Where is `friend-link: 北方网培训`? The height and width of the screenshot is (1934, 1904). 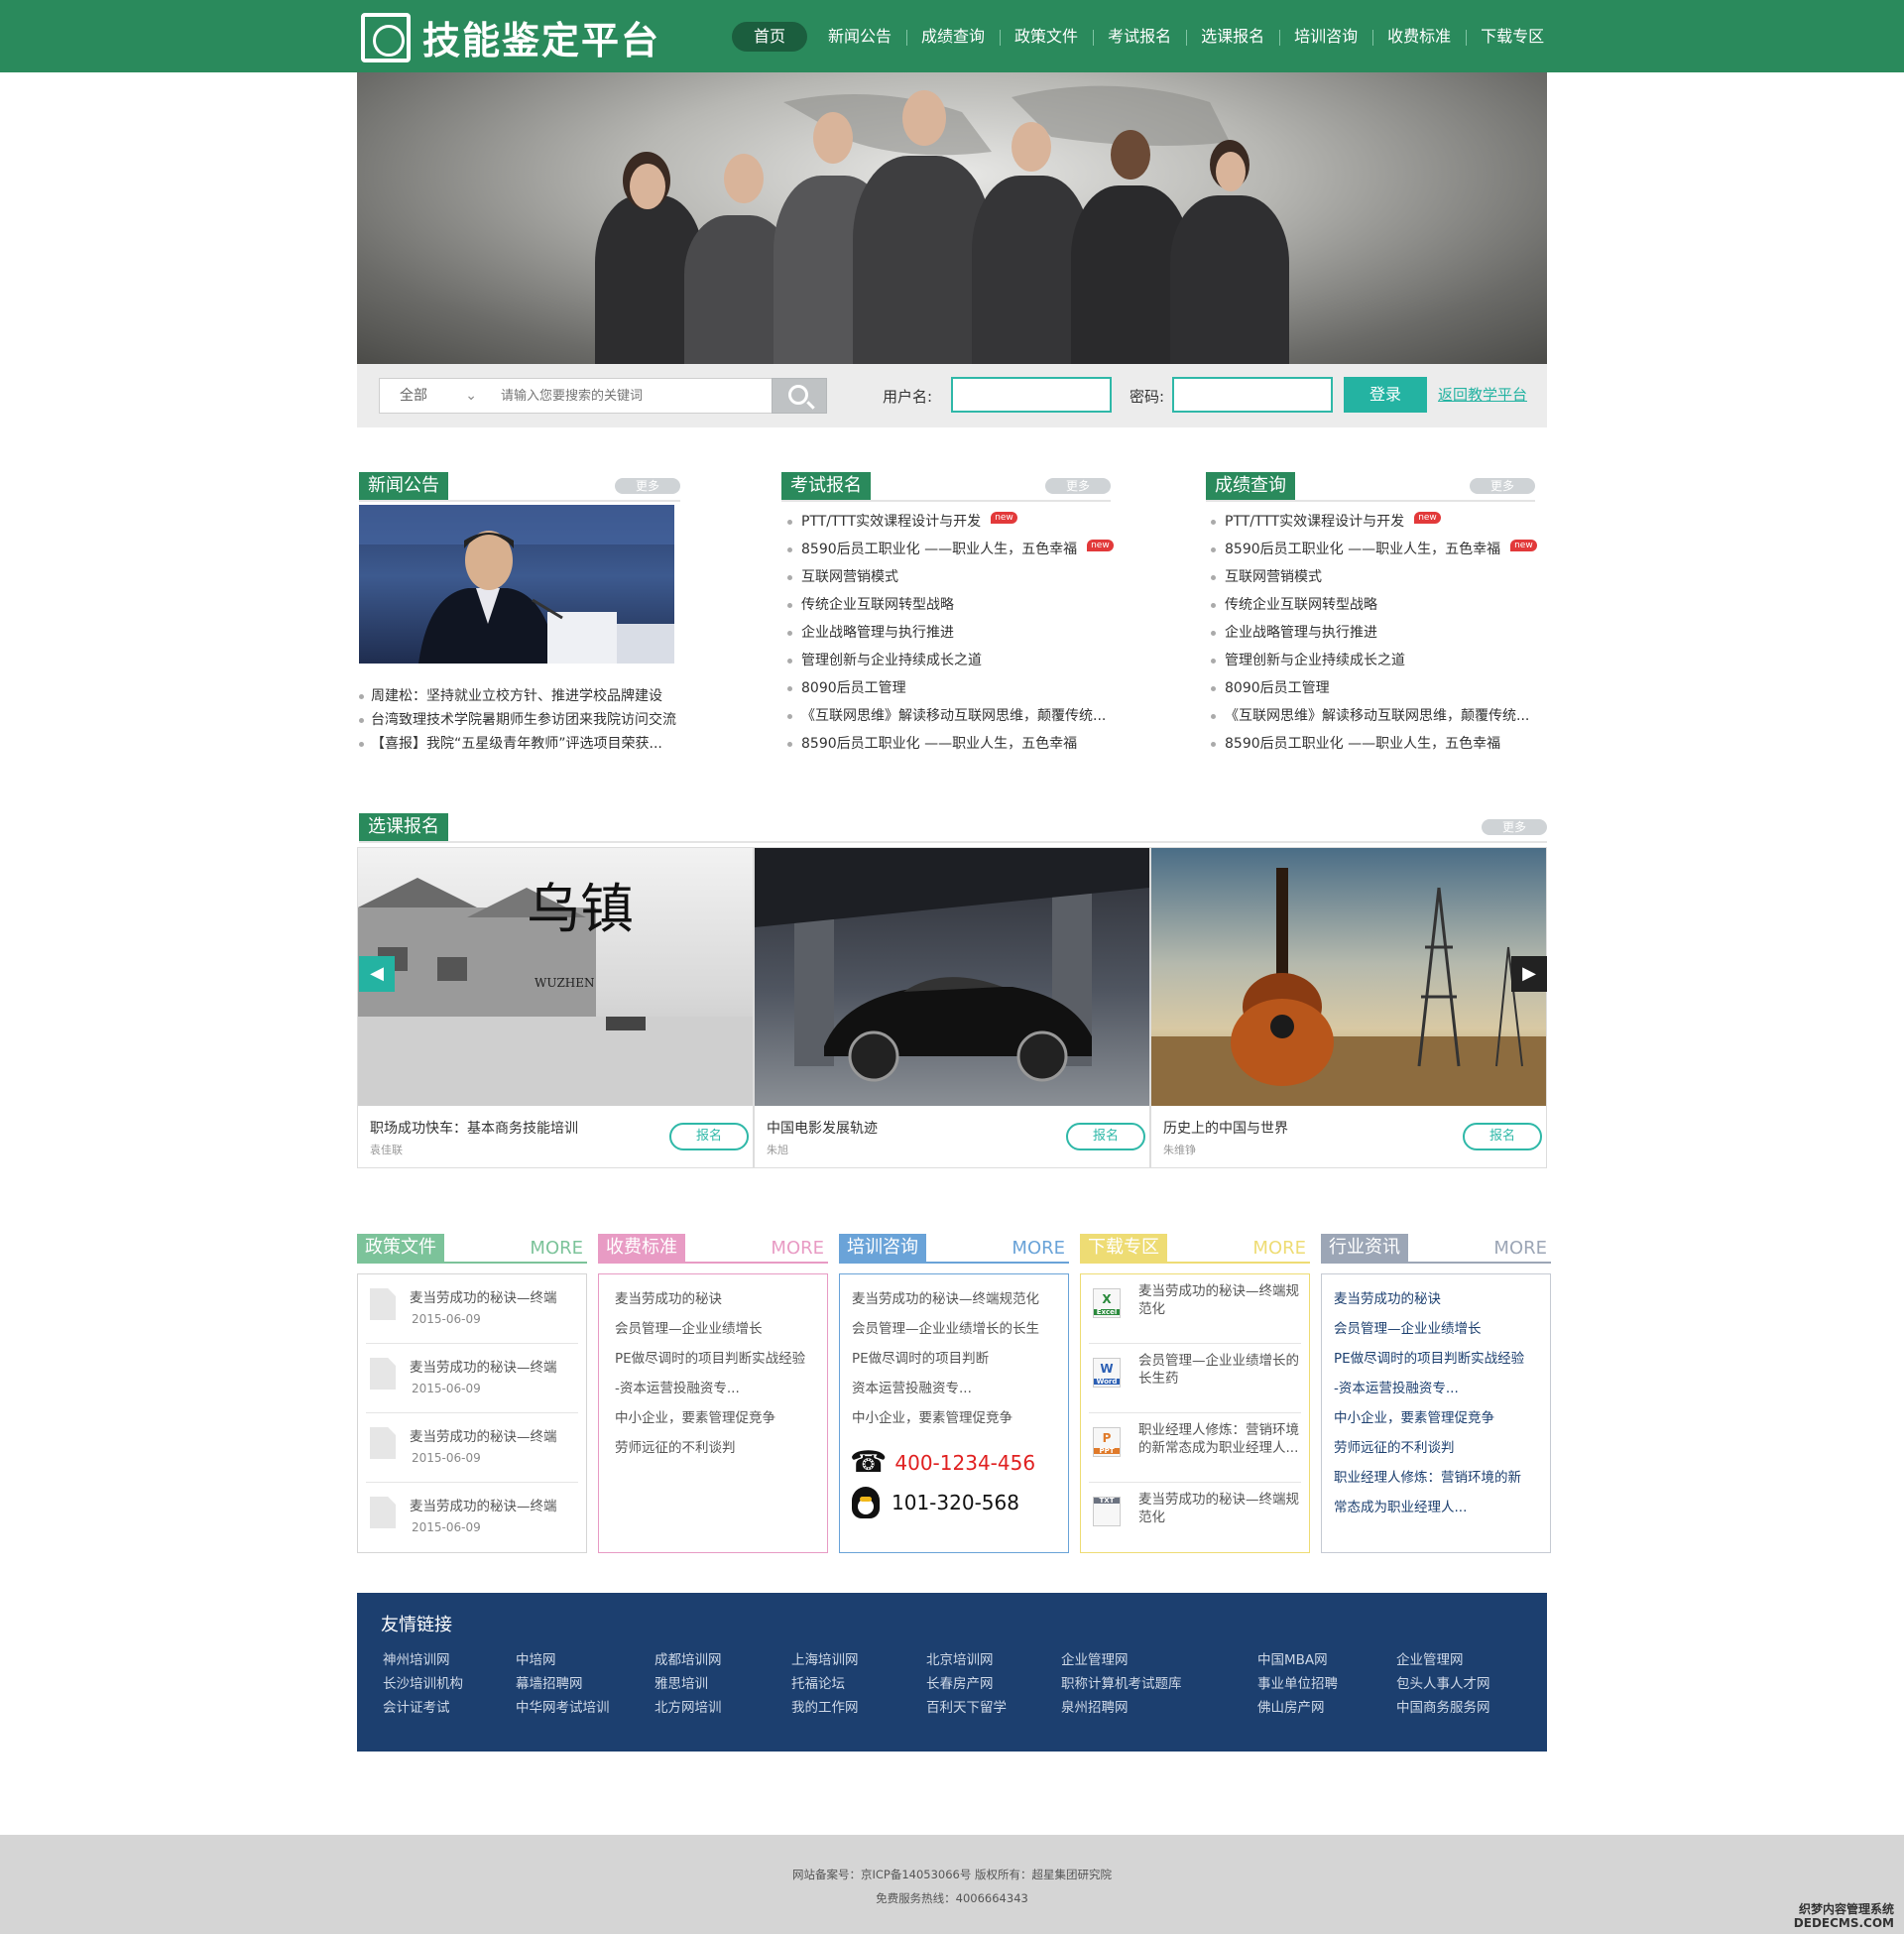
friend-link: 北方网培训 is located at coordinates (688, 1708).